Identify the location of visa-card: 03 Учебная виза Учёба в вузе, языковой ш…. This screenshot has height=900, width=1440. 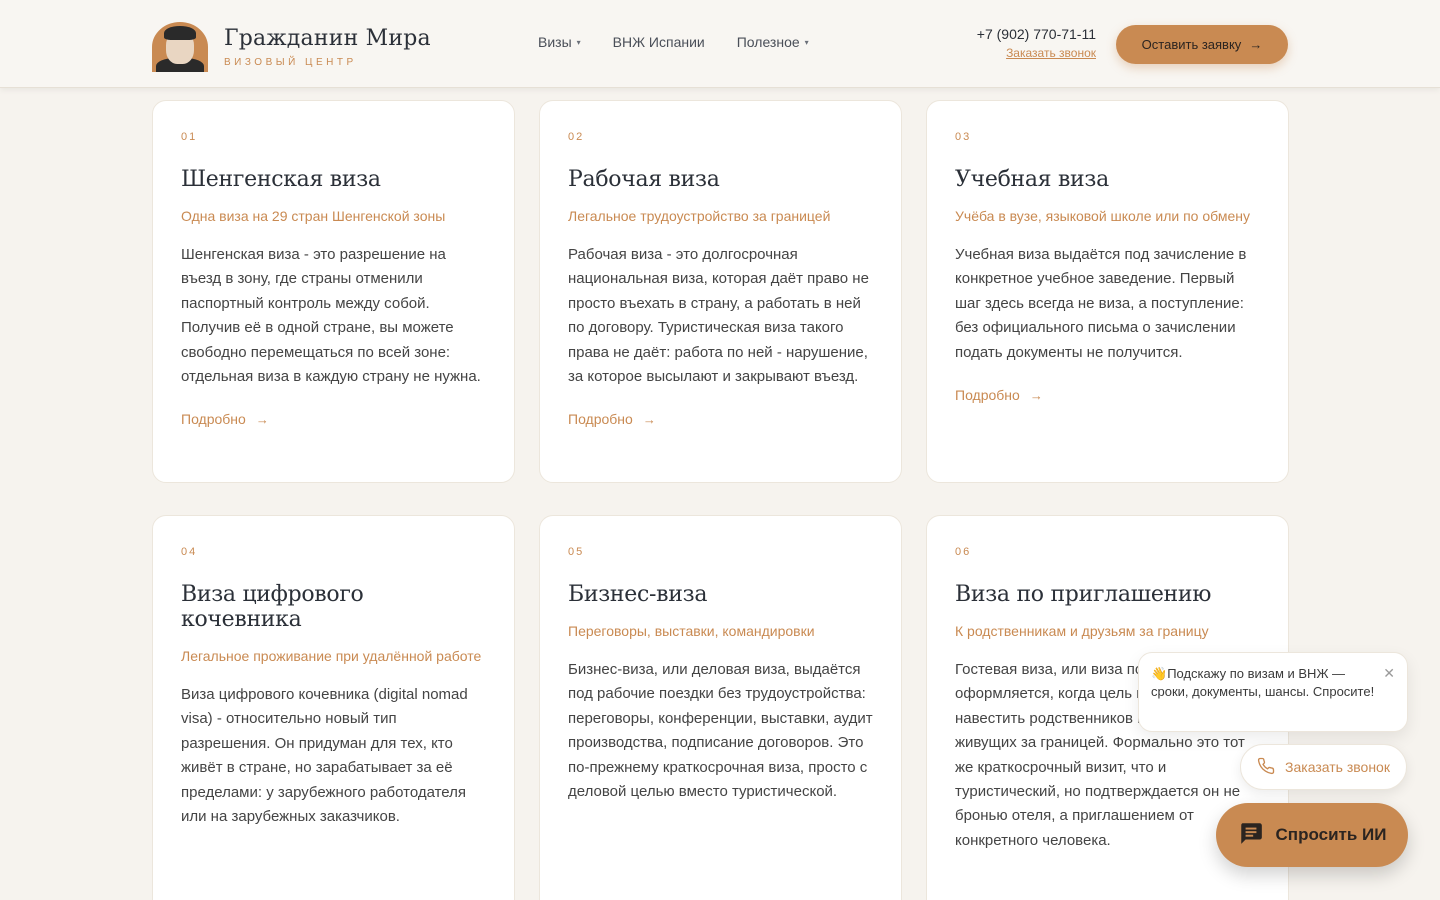
(1107, 291).